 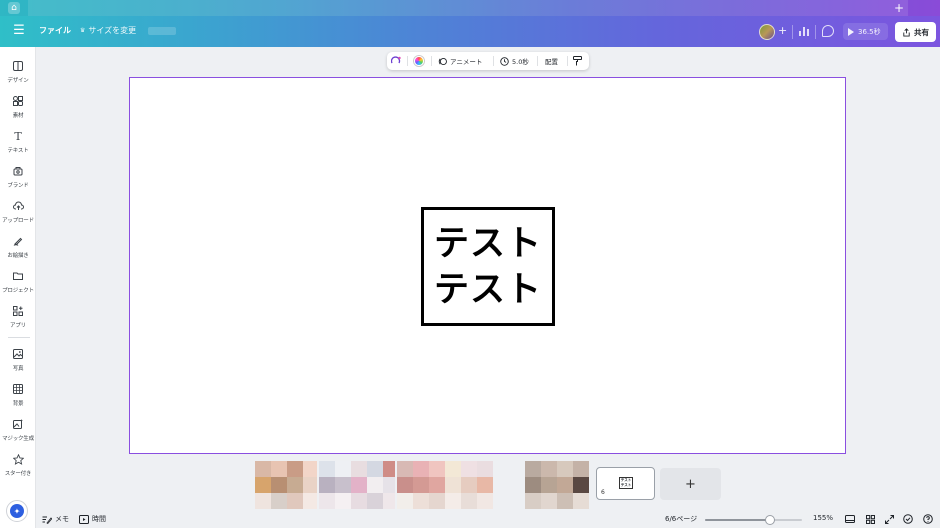 I want to click on page-indicator: 6/6ページ, so click(x=681, y=519).